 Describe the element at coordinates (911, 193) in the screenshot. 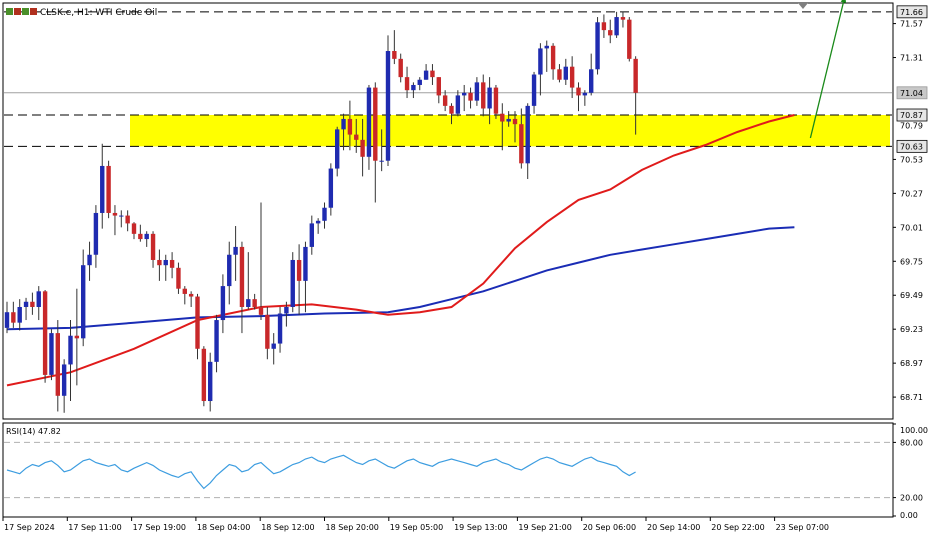

I see `y-tick-label: 70.27` at that location.